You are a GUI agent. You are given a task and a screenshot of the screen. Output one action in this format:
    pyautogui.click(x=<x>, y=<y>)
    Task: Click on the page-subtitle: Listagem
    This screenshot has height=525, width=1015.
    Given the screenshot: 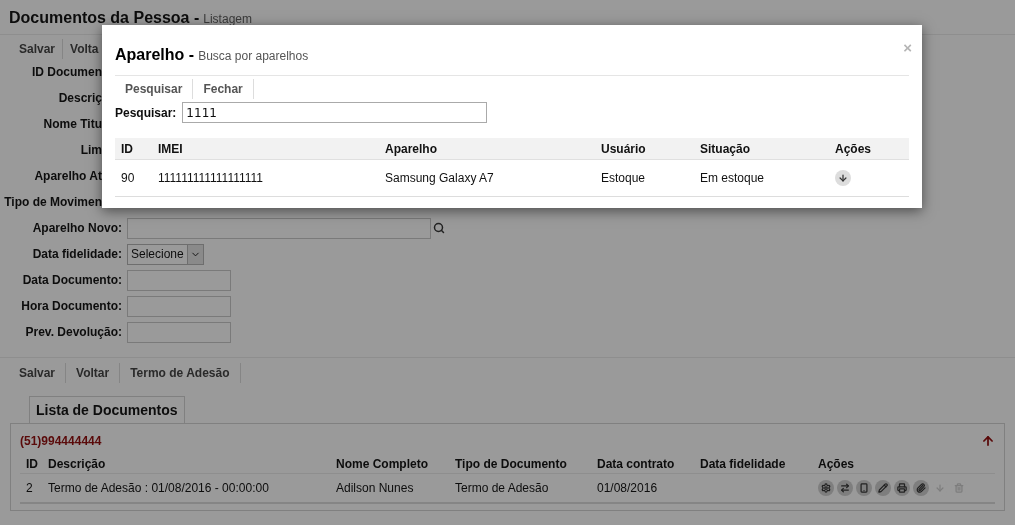 What is the action you would take?
    pyautogui.click(x=227, y=19)
    